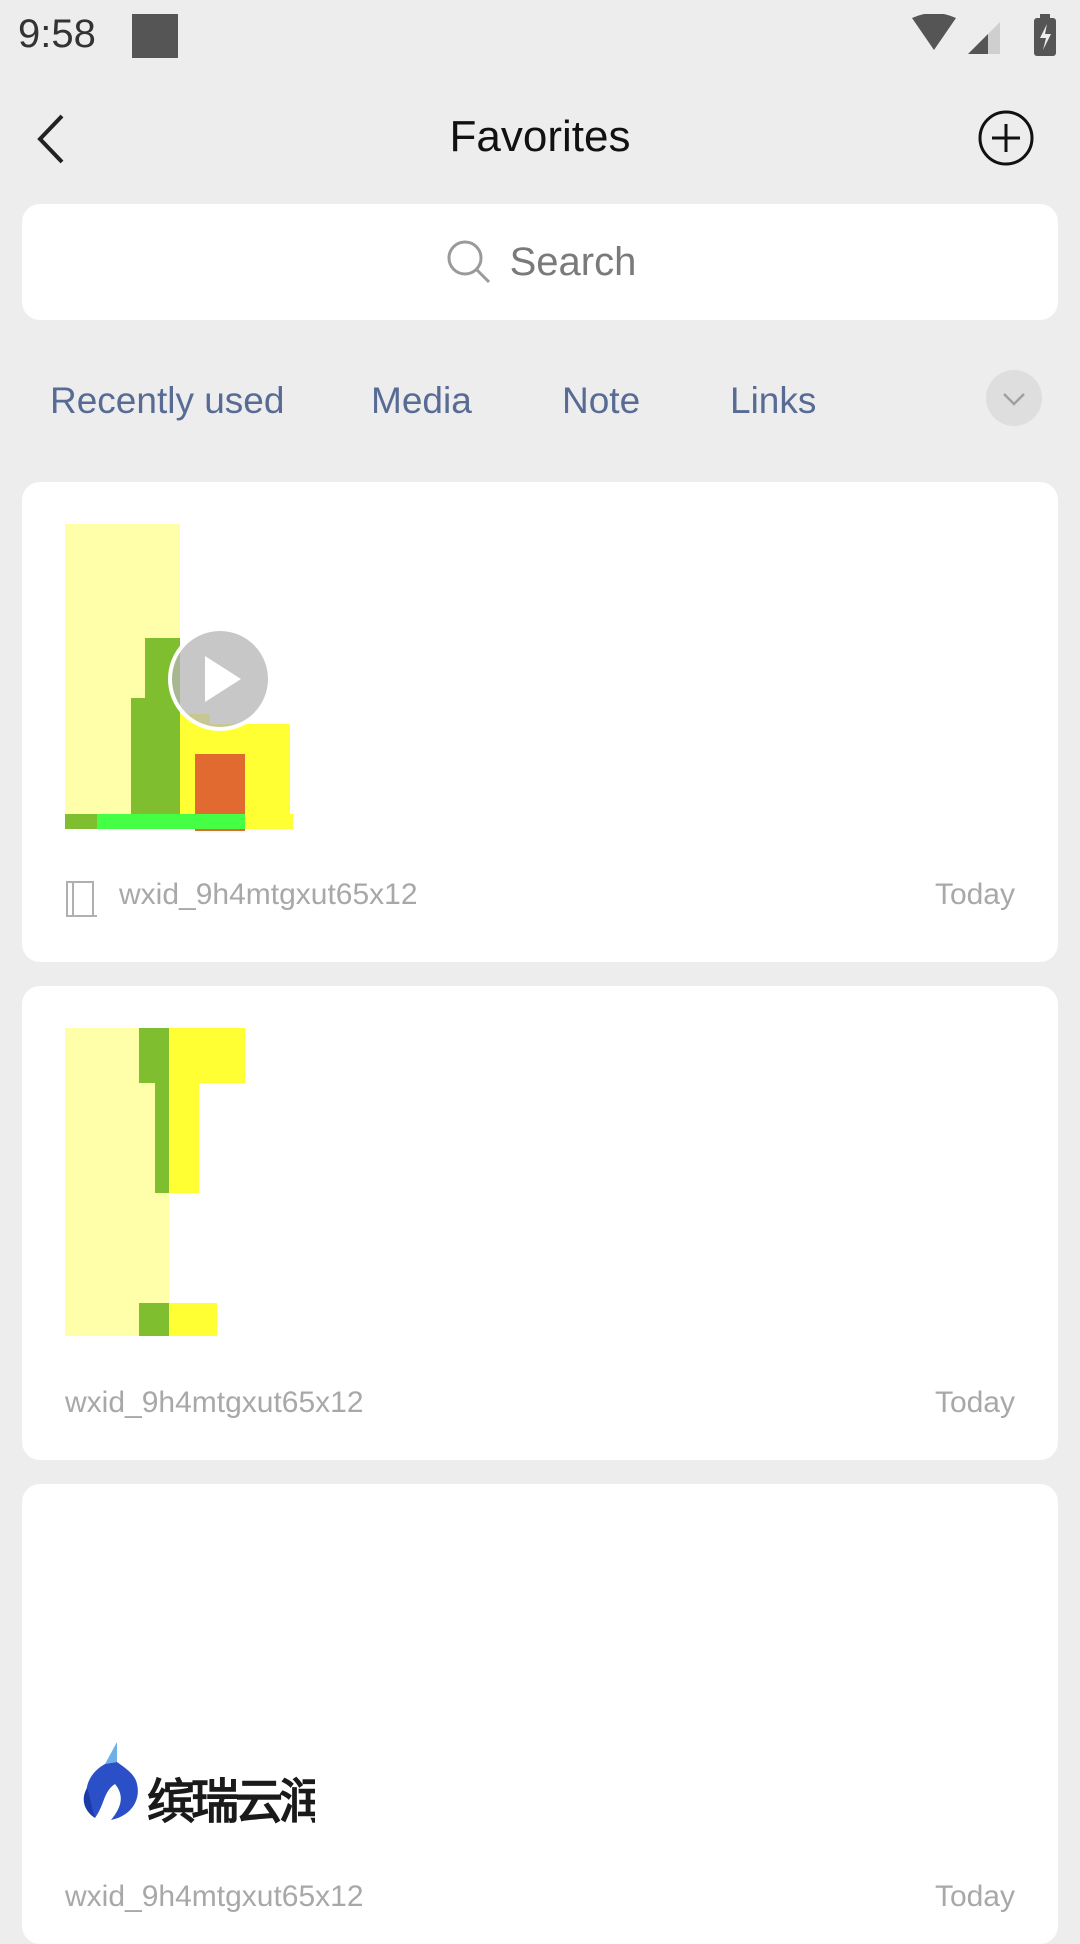 The image size is (1080, 1944). I want to click on video-thumbnail, so click(185, 684).